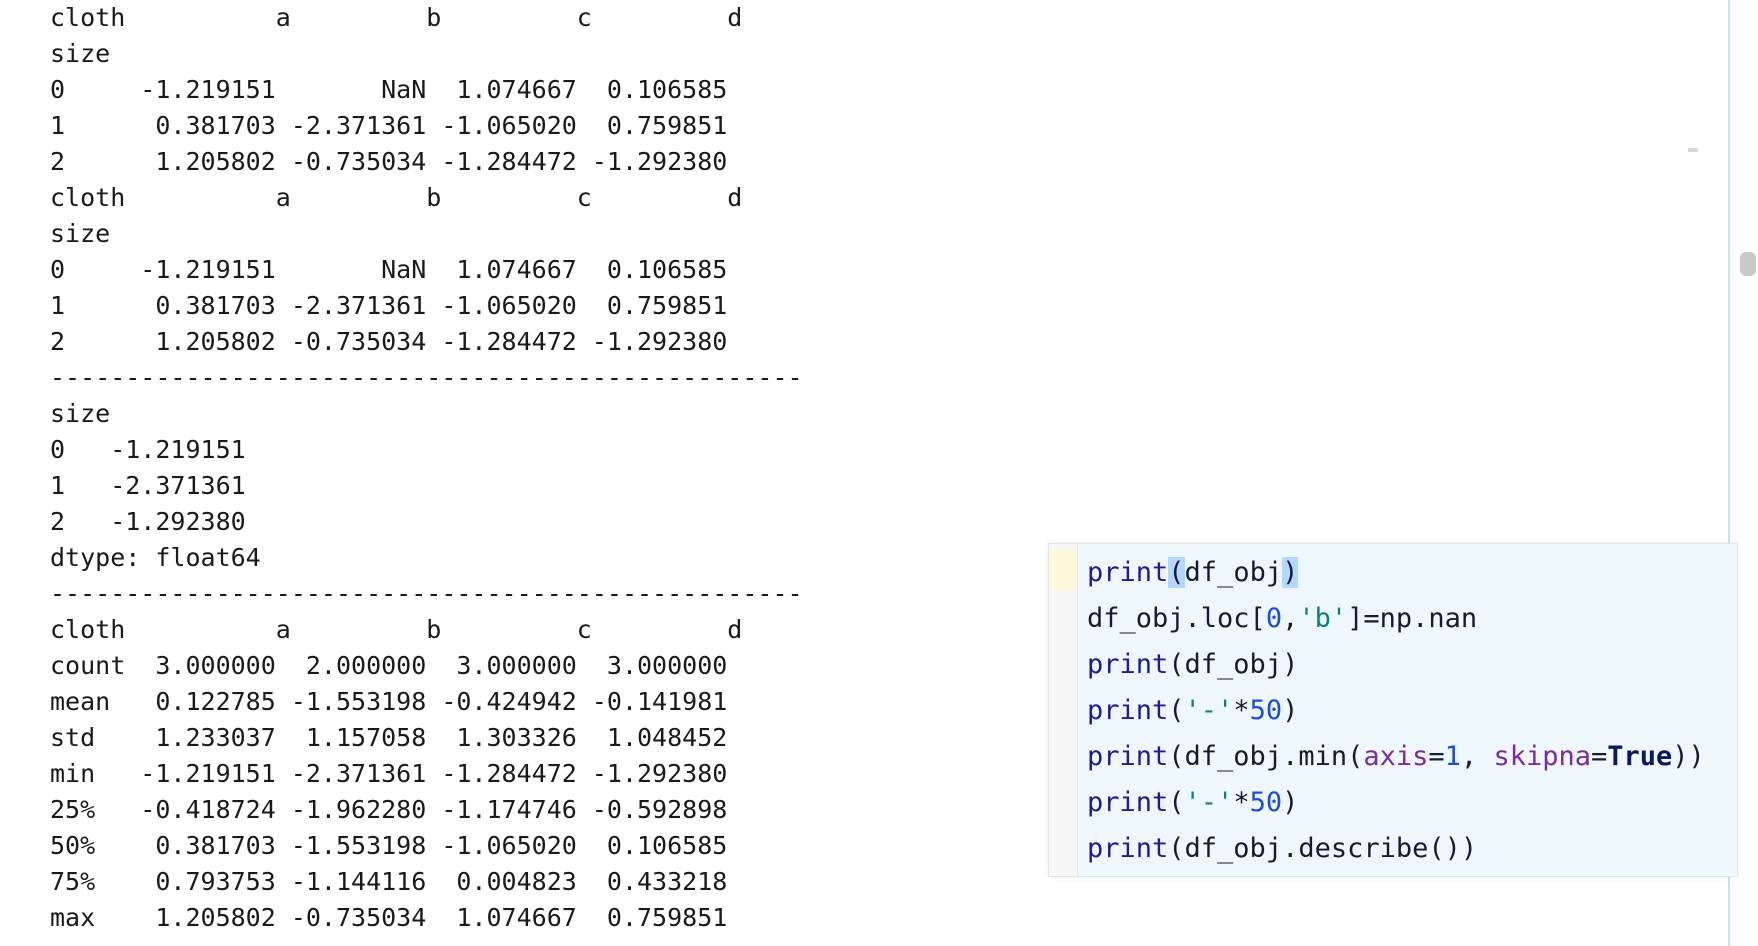 The image size is (1758, 946). What do you see at coordinates (1233, 664) in the screenshot?
I see `code-token: (df_obj)` at bounding box center [1233, 664].